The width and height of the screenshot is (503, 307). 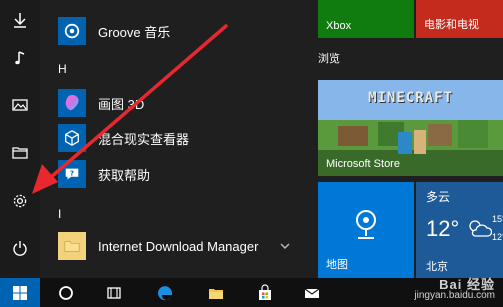 What do you see at coordinates (337, 265) in the screenshot?
I see `tile-label: 地图` at bounding box center [337, 265].